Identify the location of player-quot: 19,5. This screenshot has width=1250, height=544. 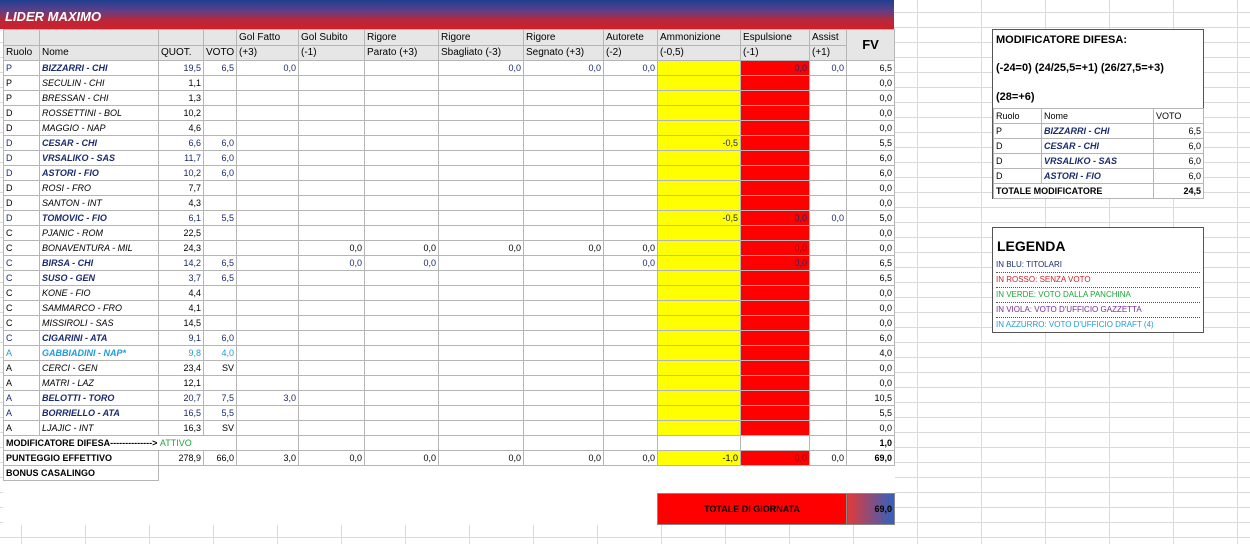
(181, 68).